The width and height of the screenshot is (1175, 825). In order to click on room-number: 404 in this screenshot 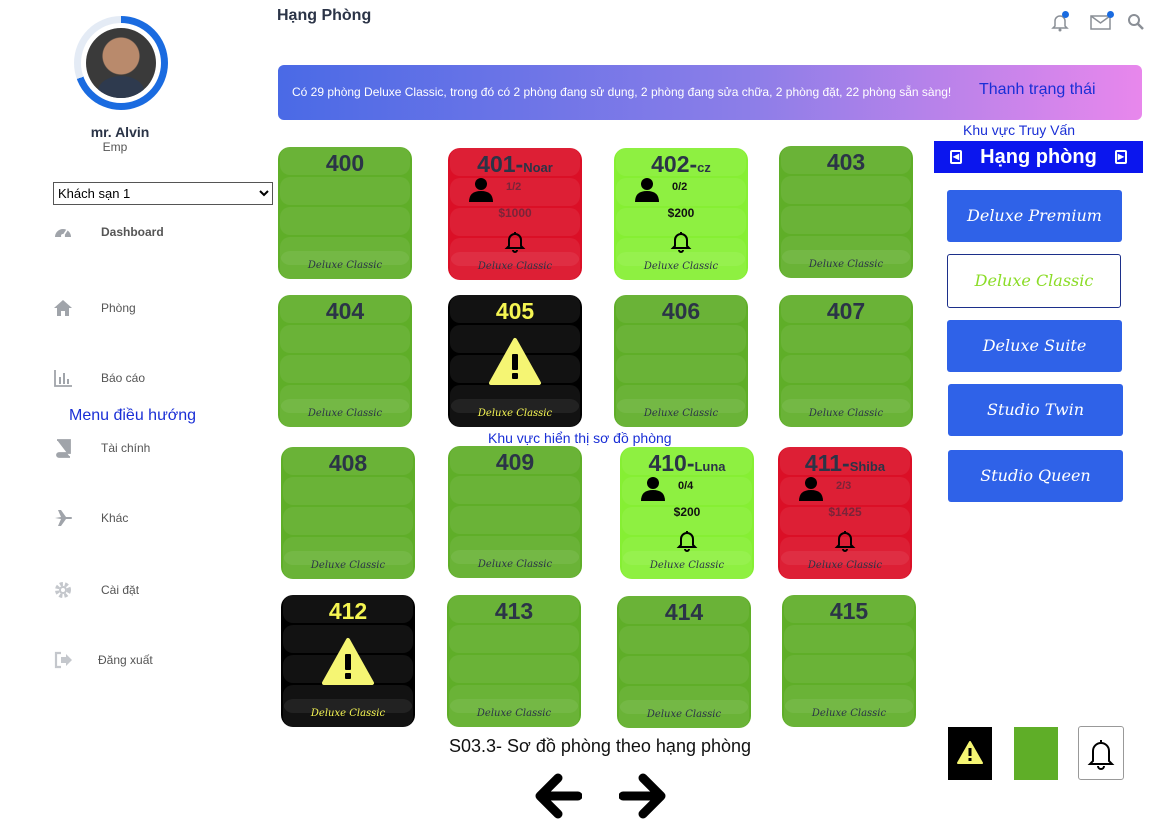, I will do `click(345, 311)`.